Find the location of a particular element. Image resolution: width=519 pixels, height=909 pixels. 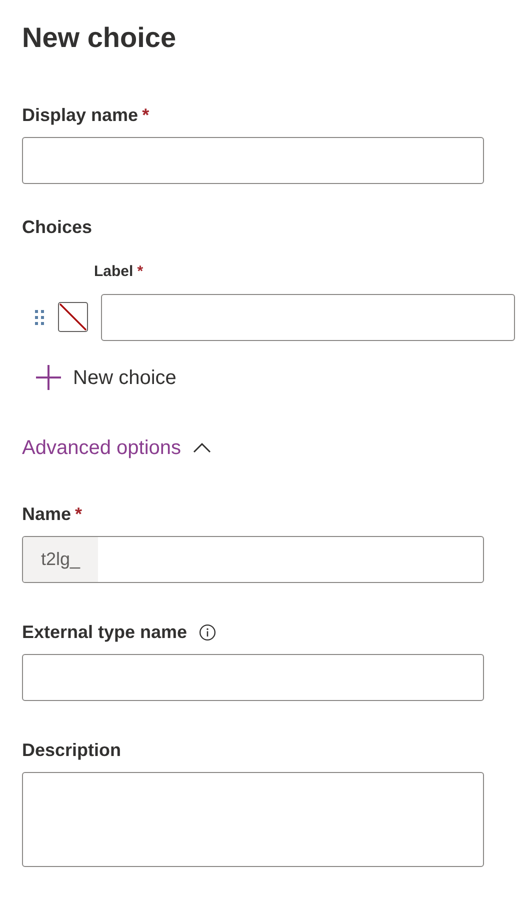

drag-handle-icon is located at coordinates (40, 317).